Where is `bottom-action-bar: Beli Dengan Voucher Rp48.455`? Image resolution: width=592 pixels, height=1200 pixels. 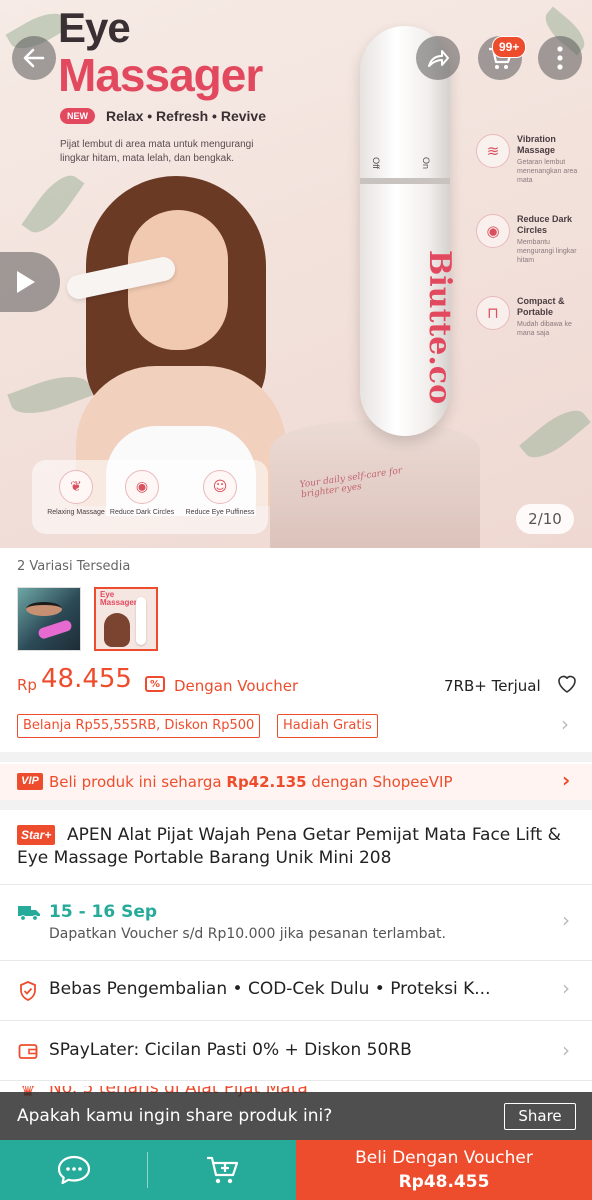
bottom-action-bar: Beli Dengan Voucher Rp48.455 is located at coordinates (296, 1170).